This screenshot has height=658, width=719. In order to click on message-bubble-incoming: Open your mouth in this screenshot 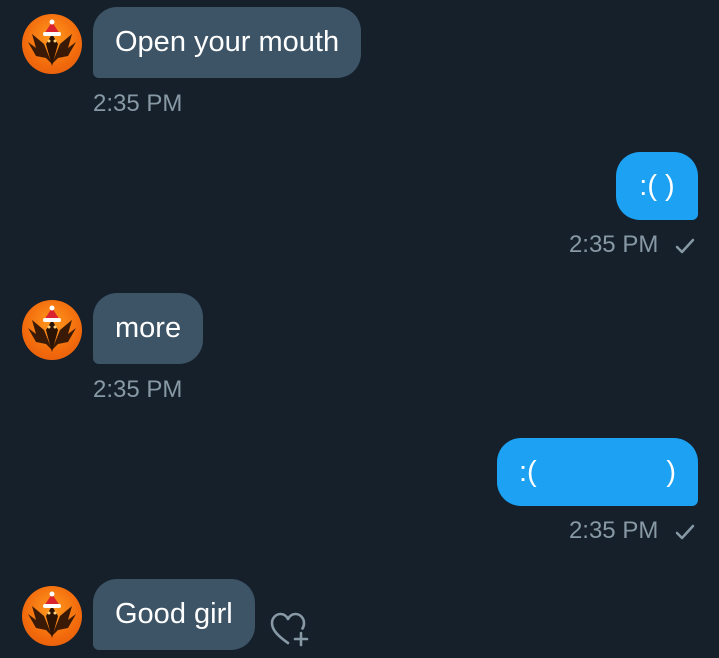, I will do `click(227, 42)`.